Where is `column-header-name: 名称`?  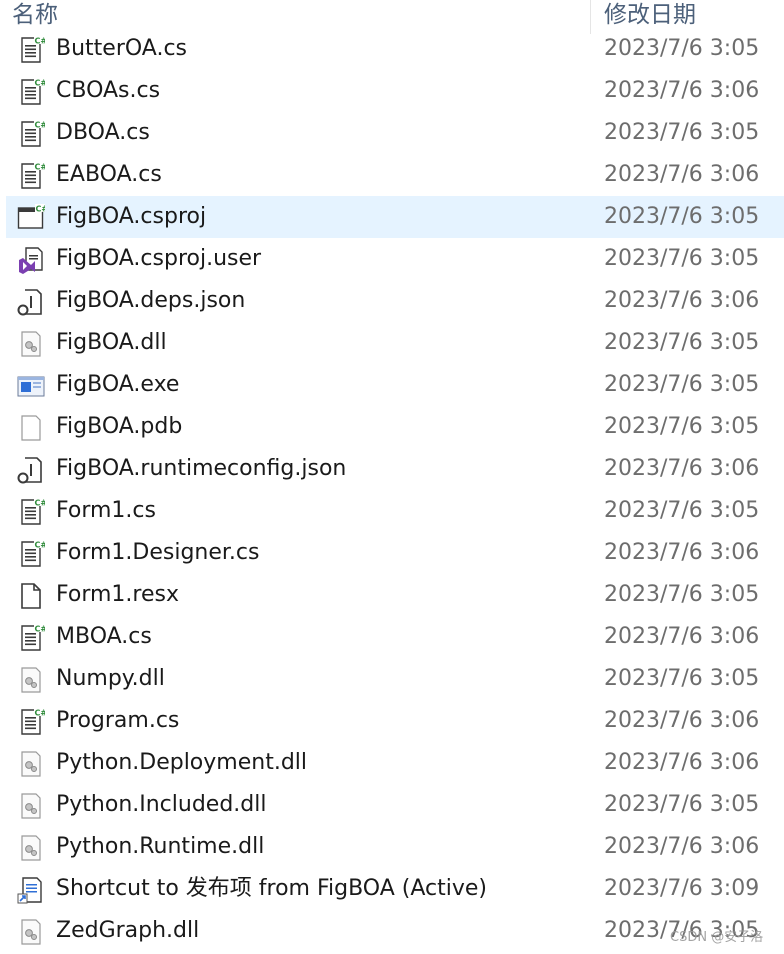 column-header-name: 名称 is located at coordinates (35, 15).